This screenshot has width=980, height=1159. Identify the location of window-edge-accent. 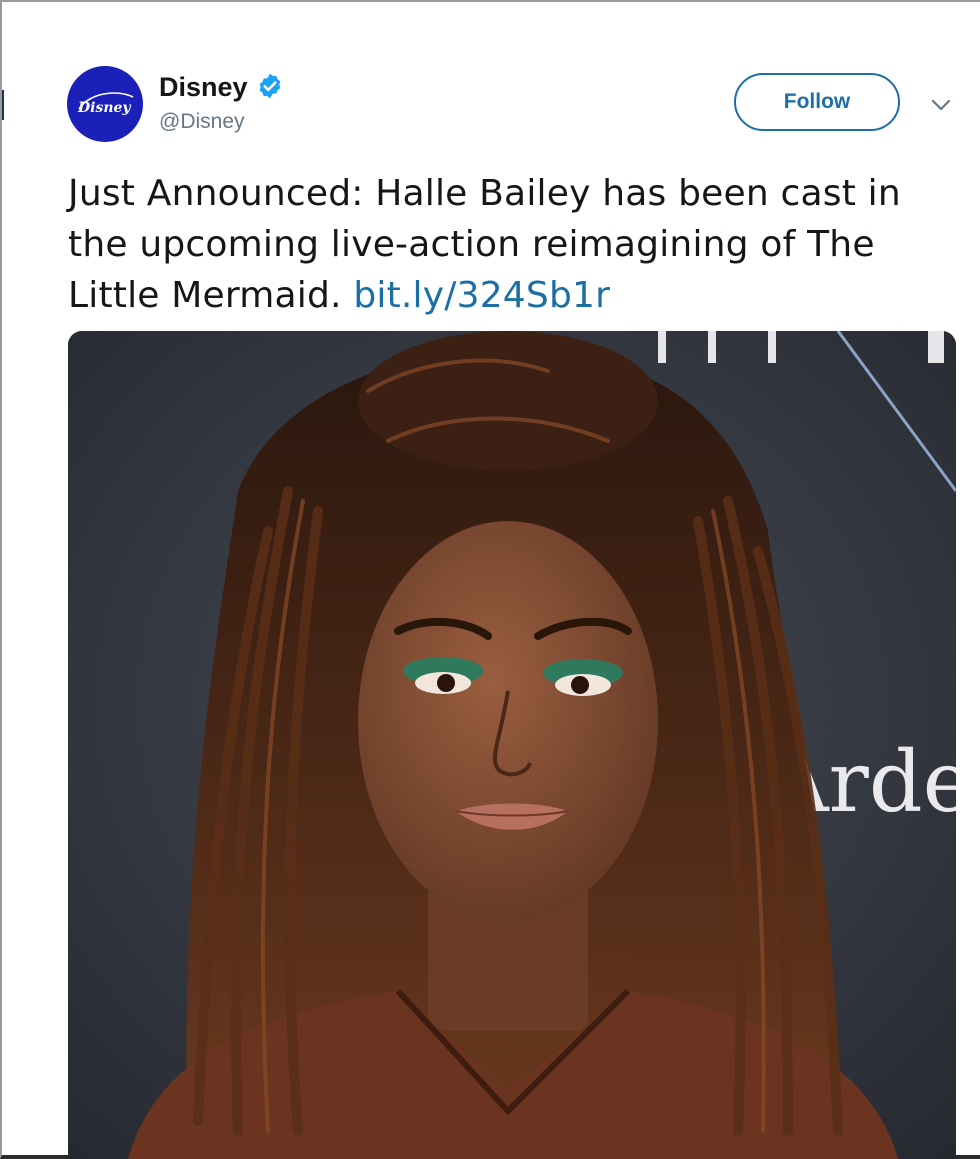
(3, 105).